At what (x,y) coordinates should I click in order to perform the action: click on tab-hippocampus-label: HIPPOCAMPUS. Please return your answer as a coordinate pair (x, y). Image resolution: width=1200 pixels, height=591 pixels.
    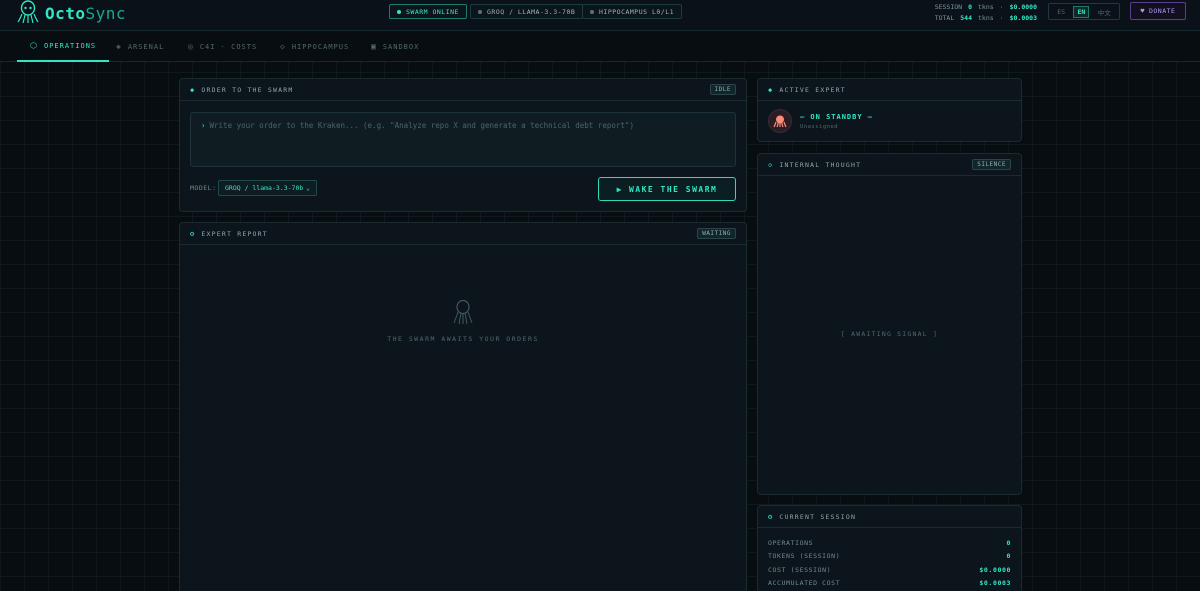
    Looking at the image, I should click on (320, 46).